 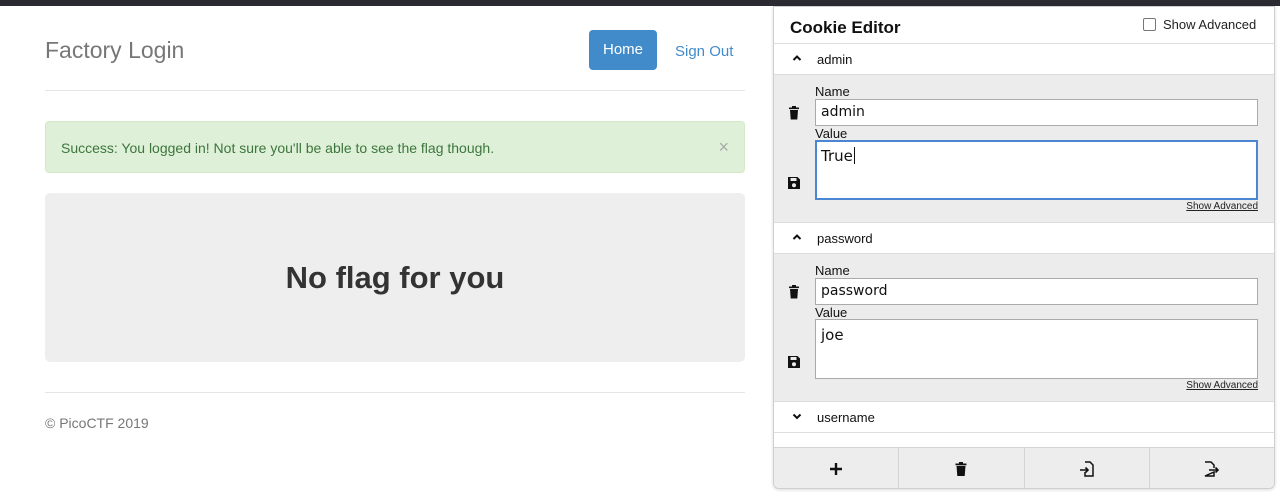 I want to click on cookie-body-admin: Name admin Value True Show Advanced, so click(x=1024, y=148).